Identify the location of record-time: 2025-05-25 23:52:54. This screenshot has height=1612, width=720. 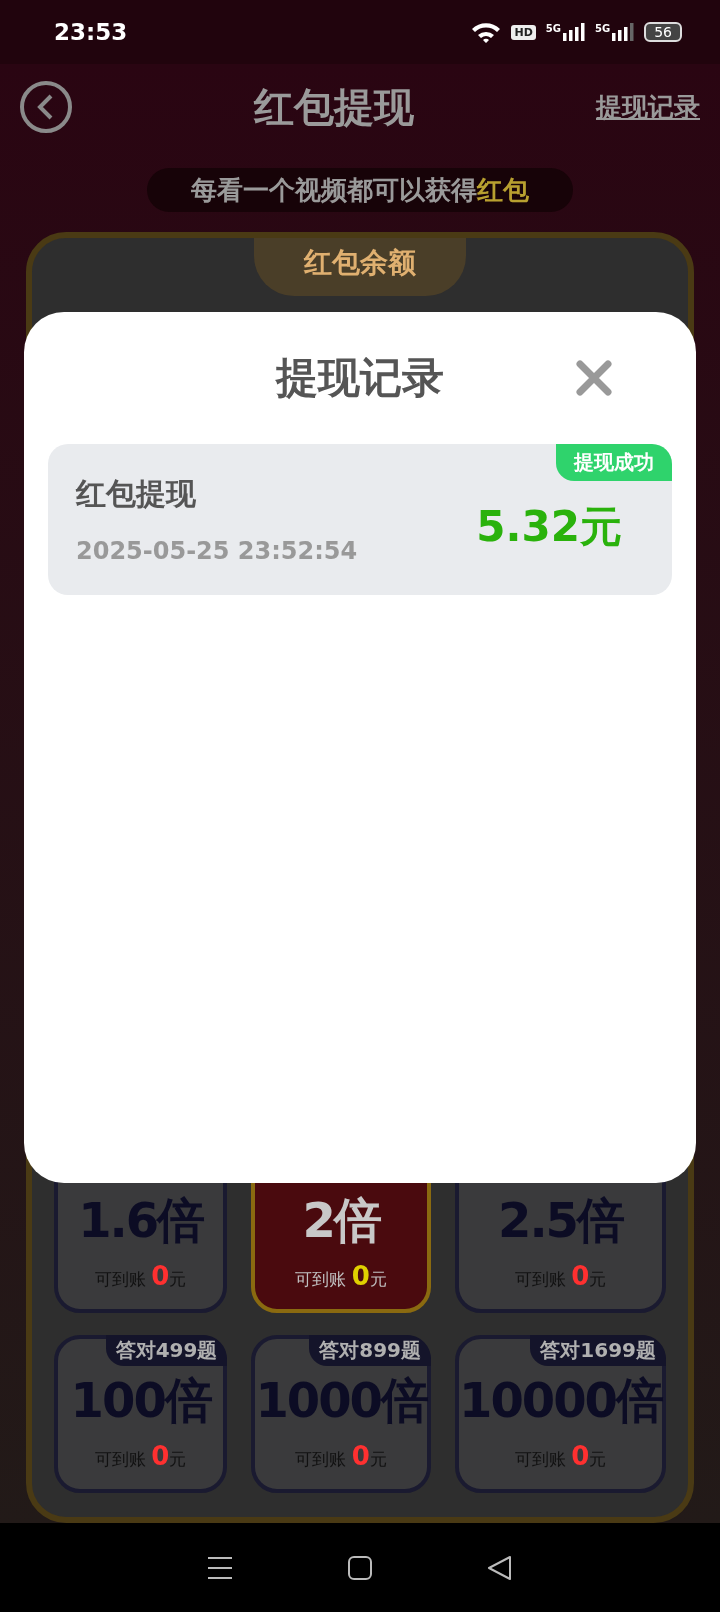
(217, 551).